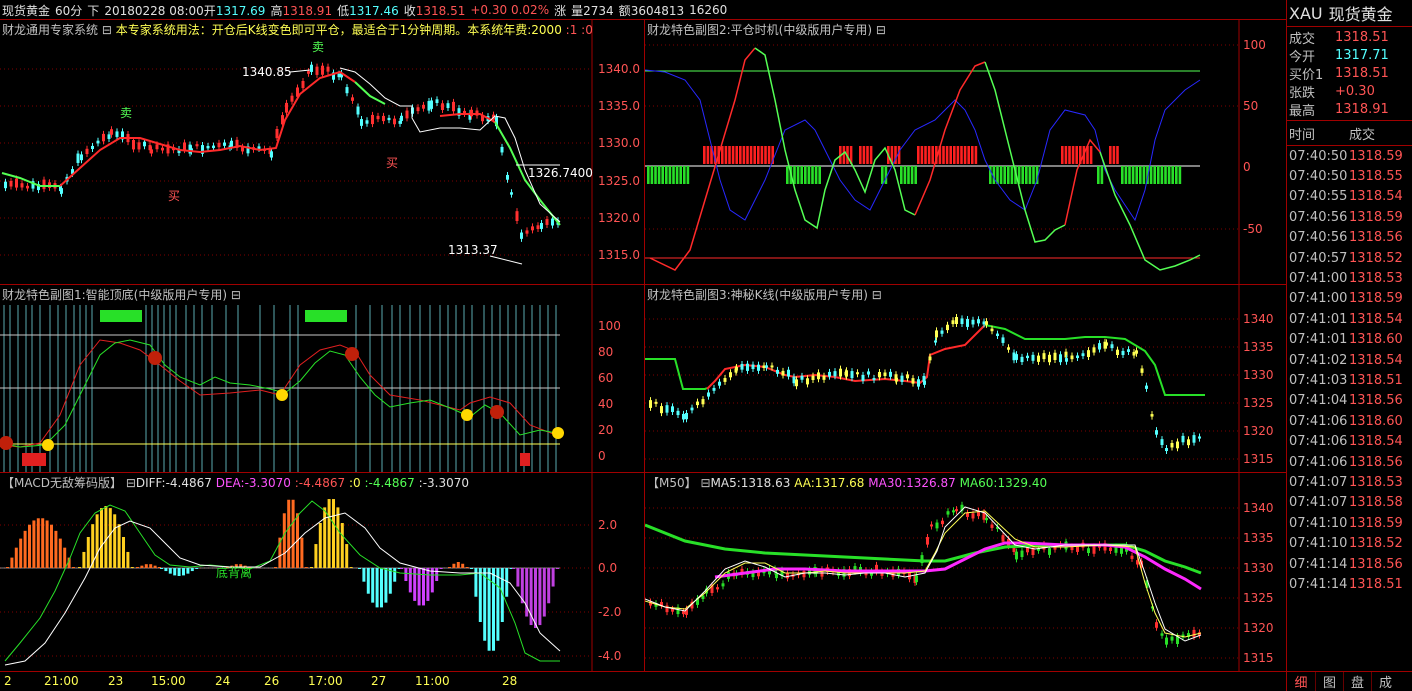 This screenshot has width=1412, height=691. Describe the element at coordinates (1329, 681) in the screenshot. I see `tab-chart: 图` at that location.